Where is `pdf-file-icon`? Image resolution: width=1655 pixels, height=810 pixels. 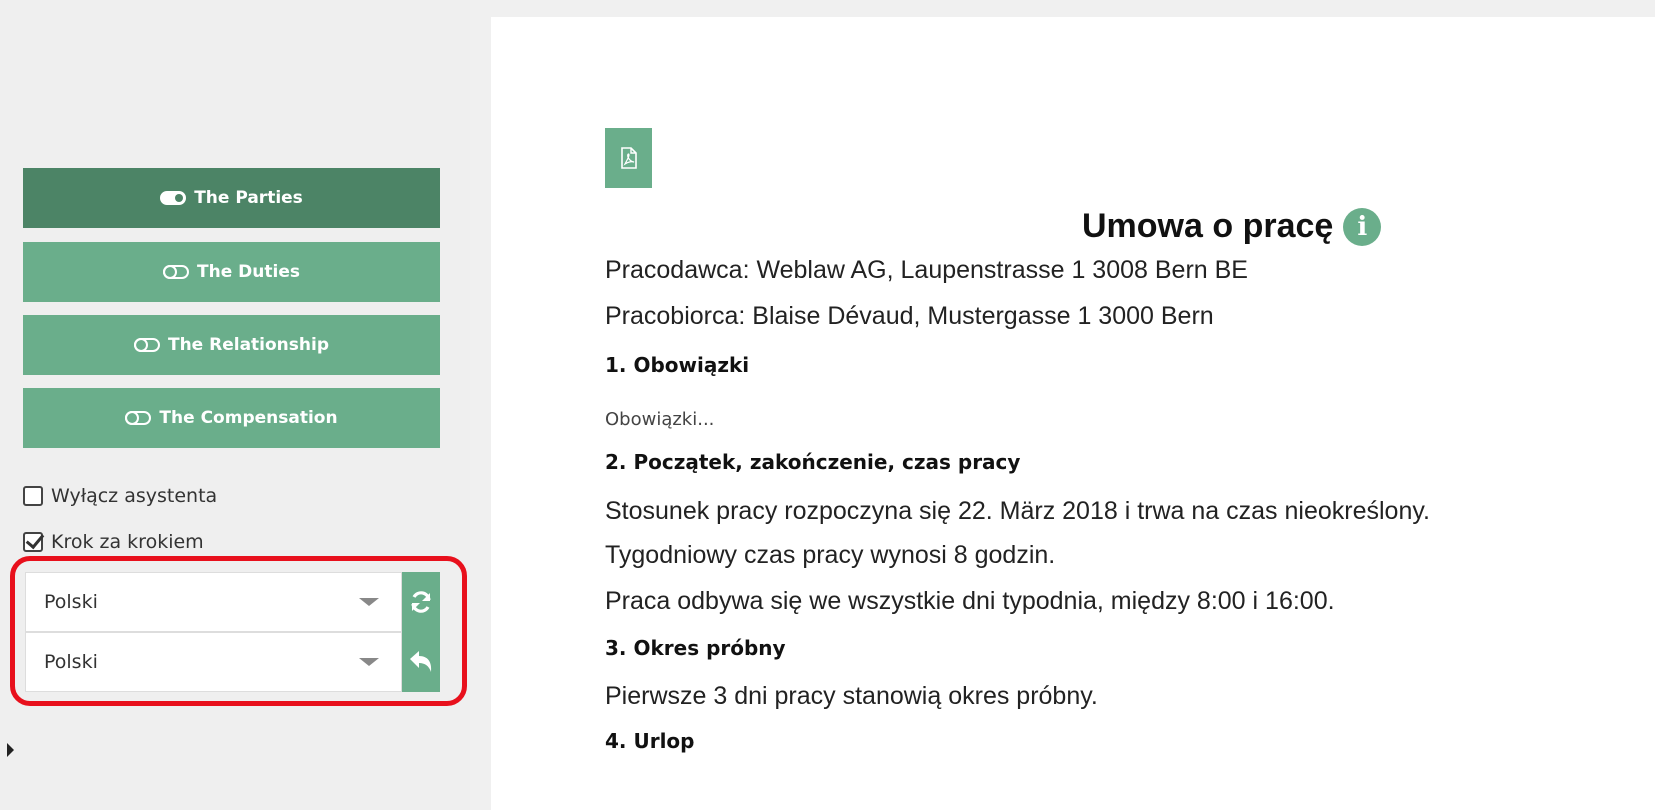 pdf-file-icon is located at coordinates (628, 158).